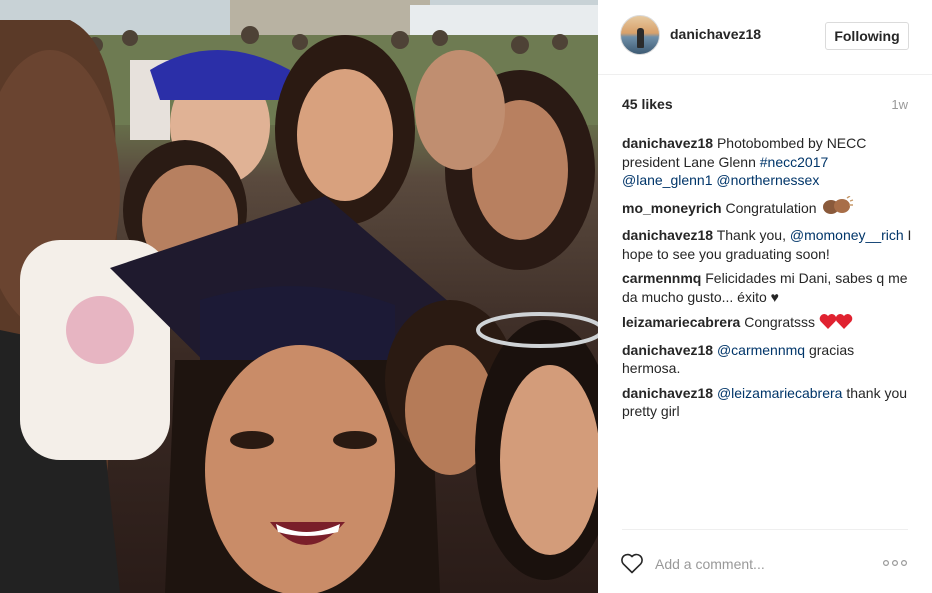 Image resolution: width=932 pixels, height=593 pixels. What do you see at coordinates (632, 563) in the screenshot?
I see `like-heart-icon` at bounding box center [632, 563].